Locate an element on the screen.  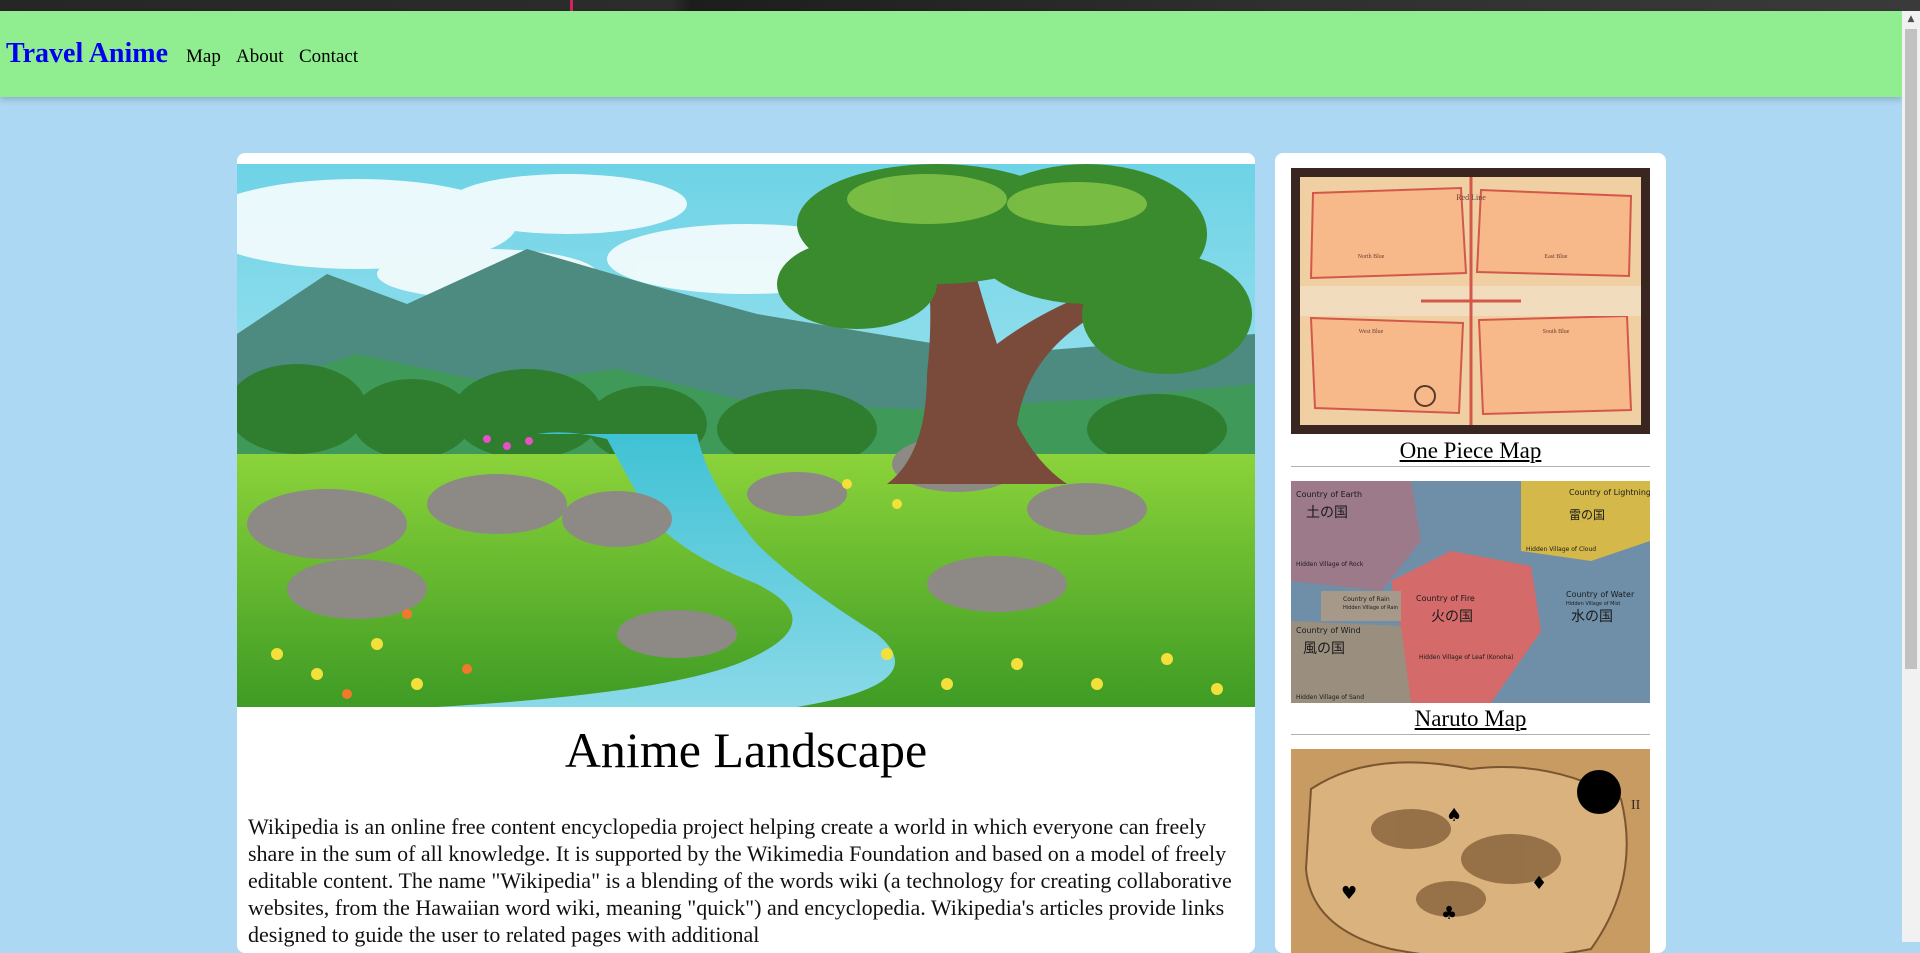
map-text-south-blue: South Blue is located at coordinates (1556, 332).